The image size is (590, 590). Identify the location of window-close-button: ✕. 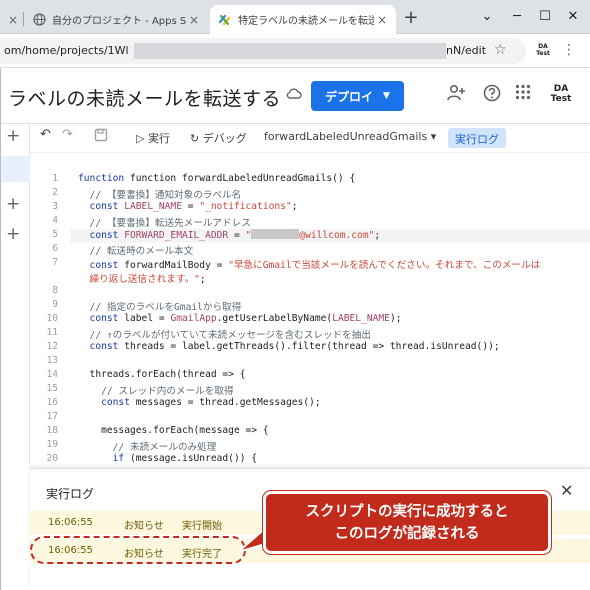
(573, 17).